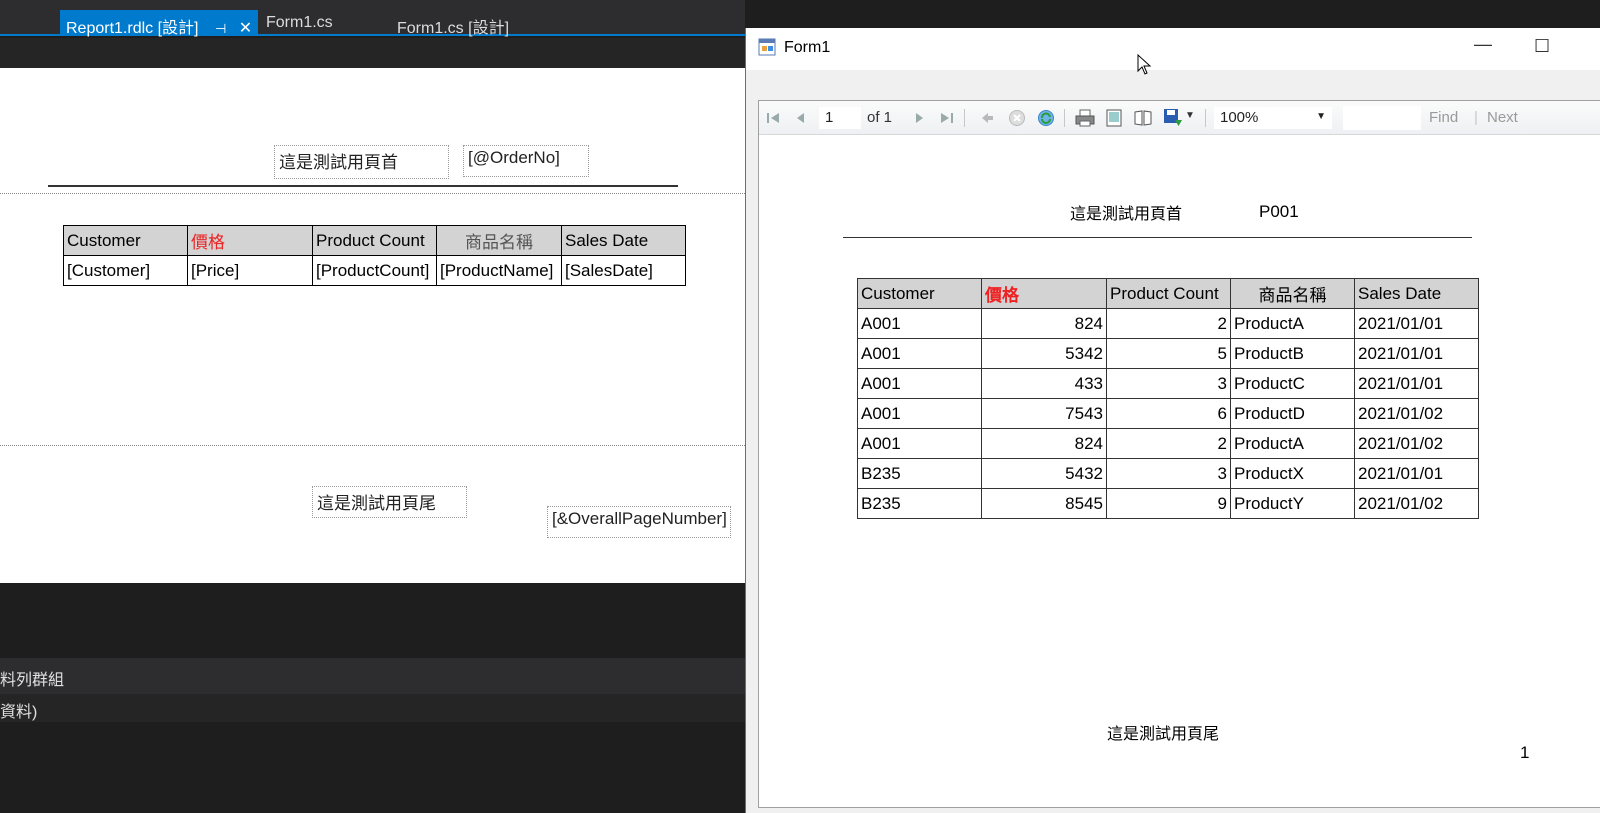 The height and width of the screenshot is (813, 1600). What do you see at coordinates (499, 270) in the screenshot?
I see `field-cell-product-name: [ProductName]` at bounding box center [499, 270].